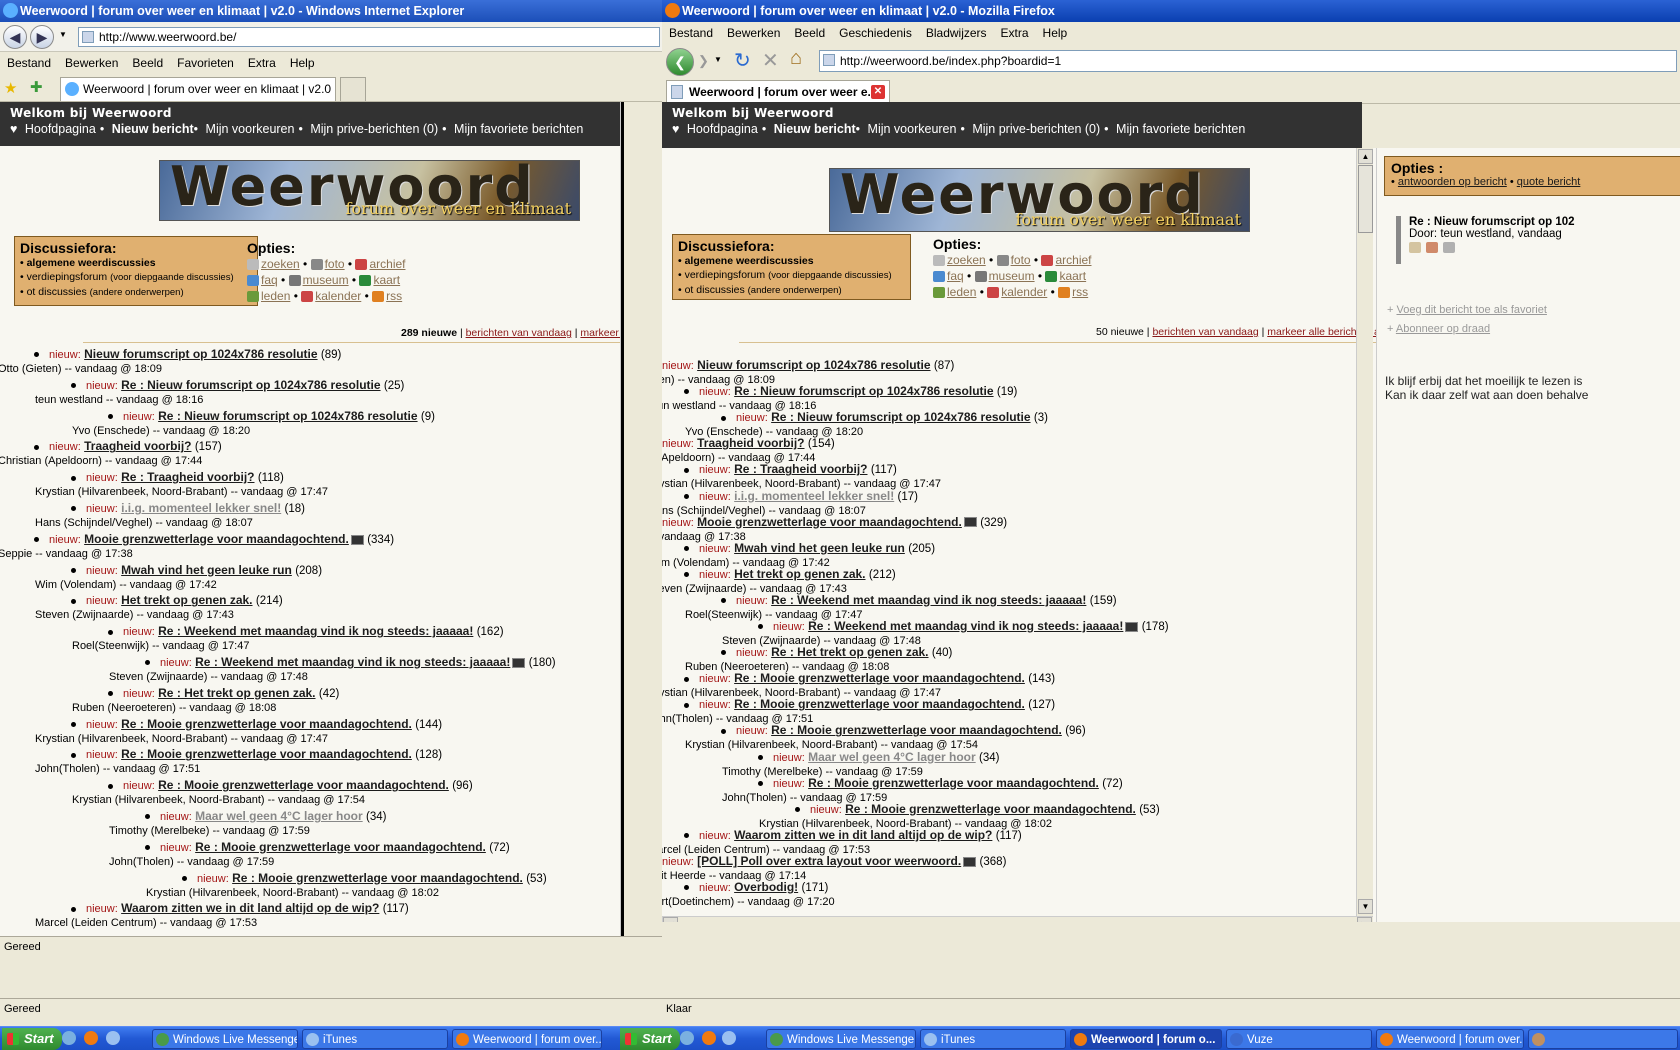 This screenshot has width=1680, height=1050. I want to click on task-extra, so click(1603, 1039).